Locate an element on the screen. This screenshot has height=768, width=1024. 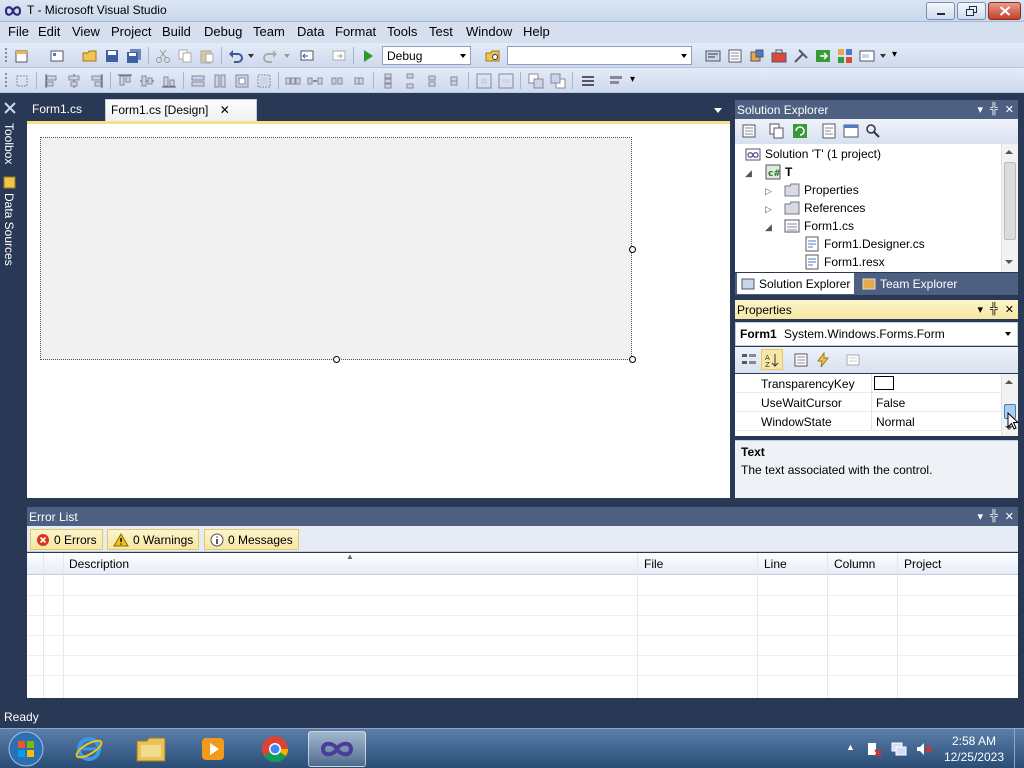
tab-form1-design: Form1.cs [Design] ✕ is located at coordinates (181, 110).